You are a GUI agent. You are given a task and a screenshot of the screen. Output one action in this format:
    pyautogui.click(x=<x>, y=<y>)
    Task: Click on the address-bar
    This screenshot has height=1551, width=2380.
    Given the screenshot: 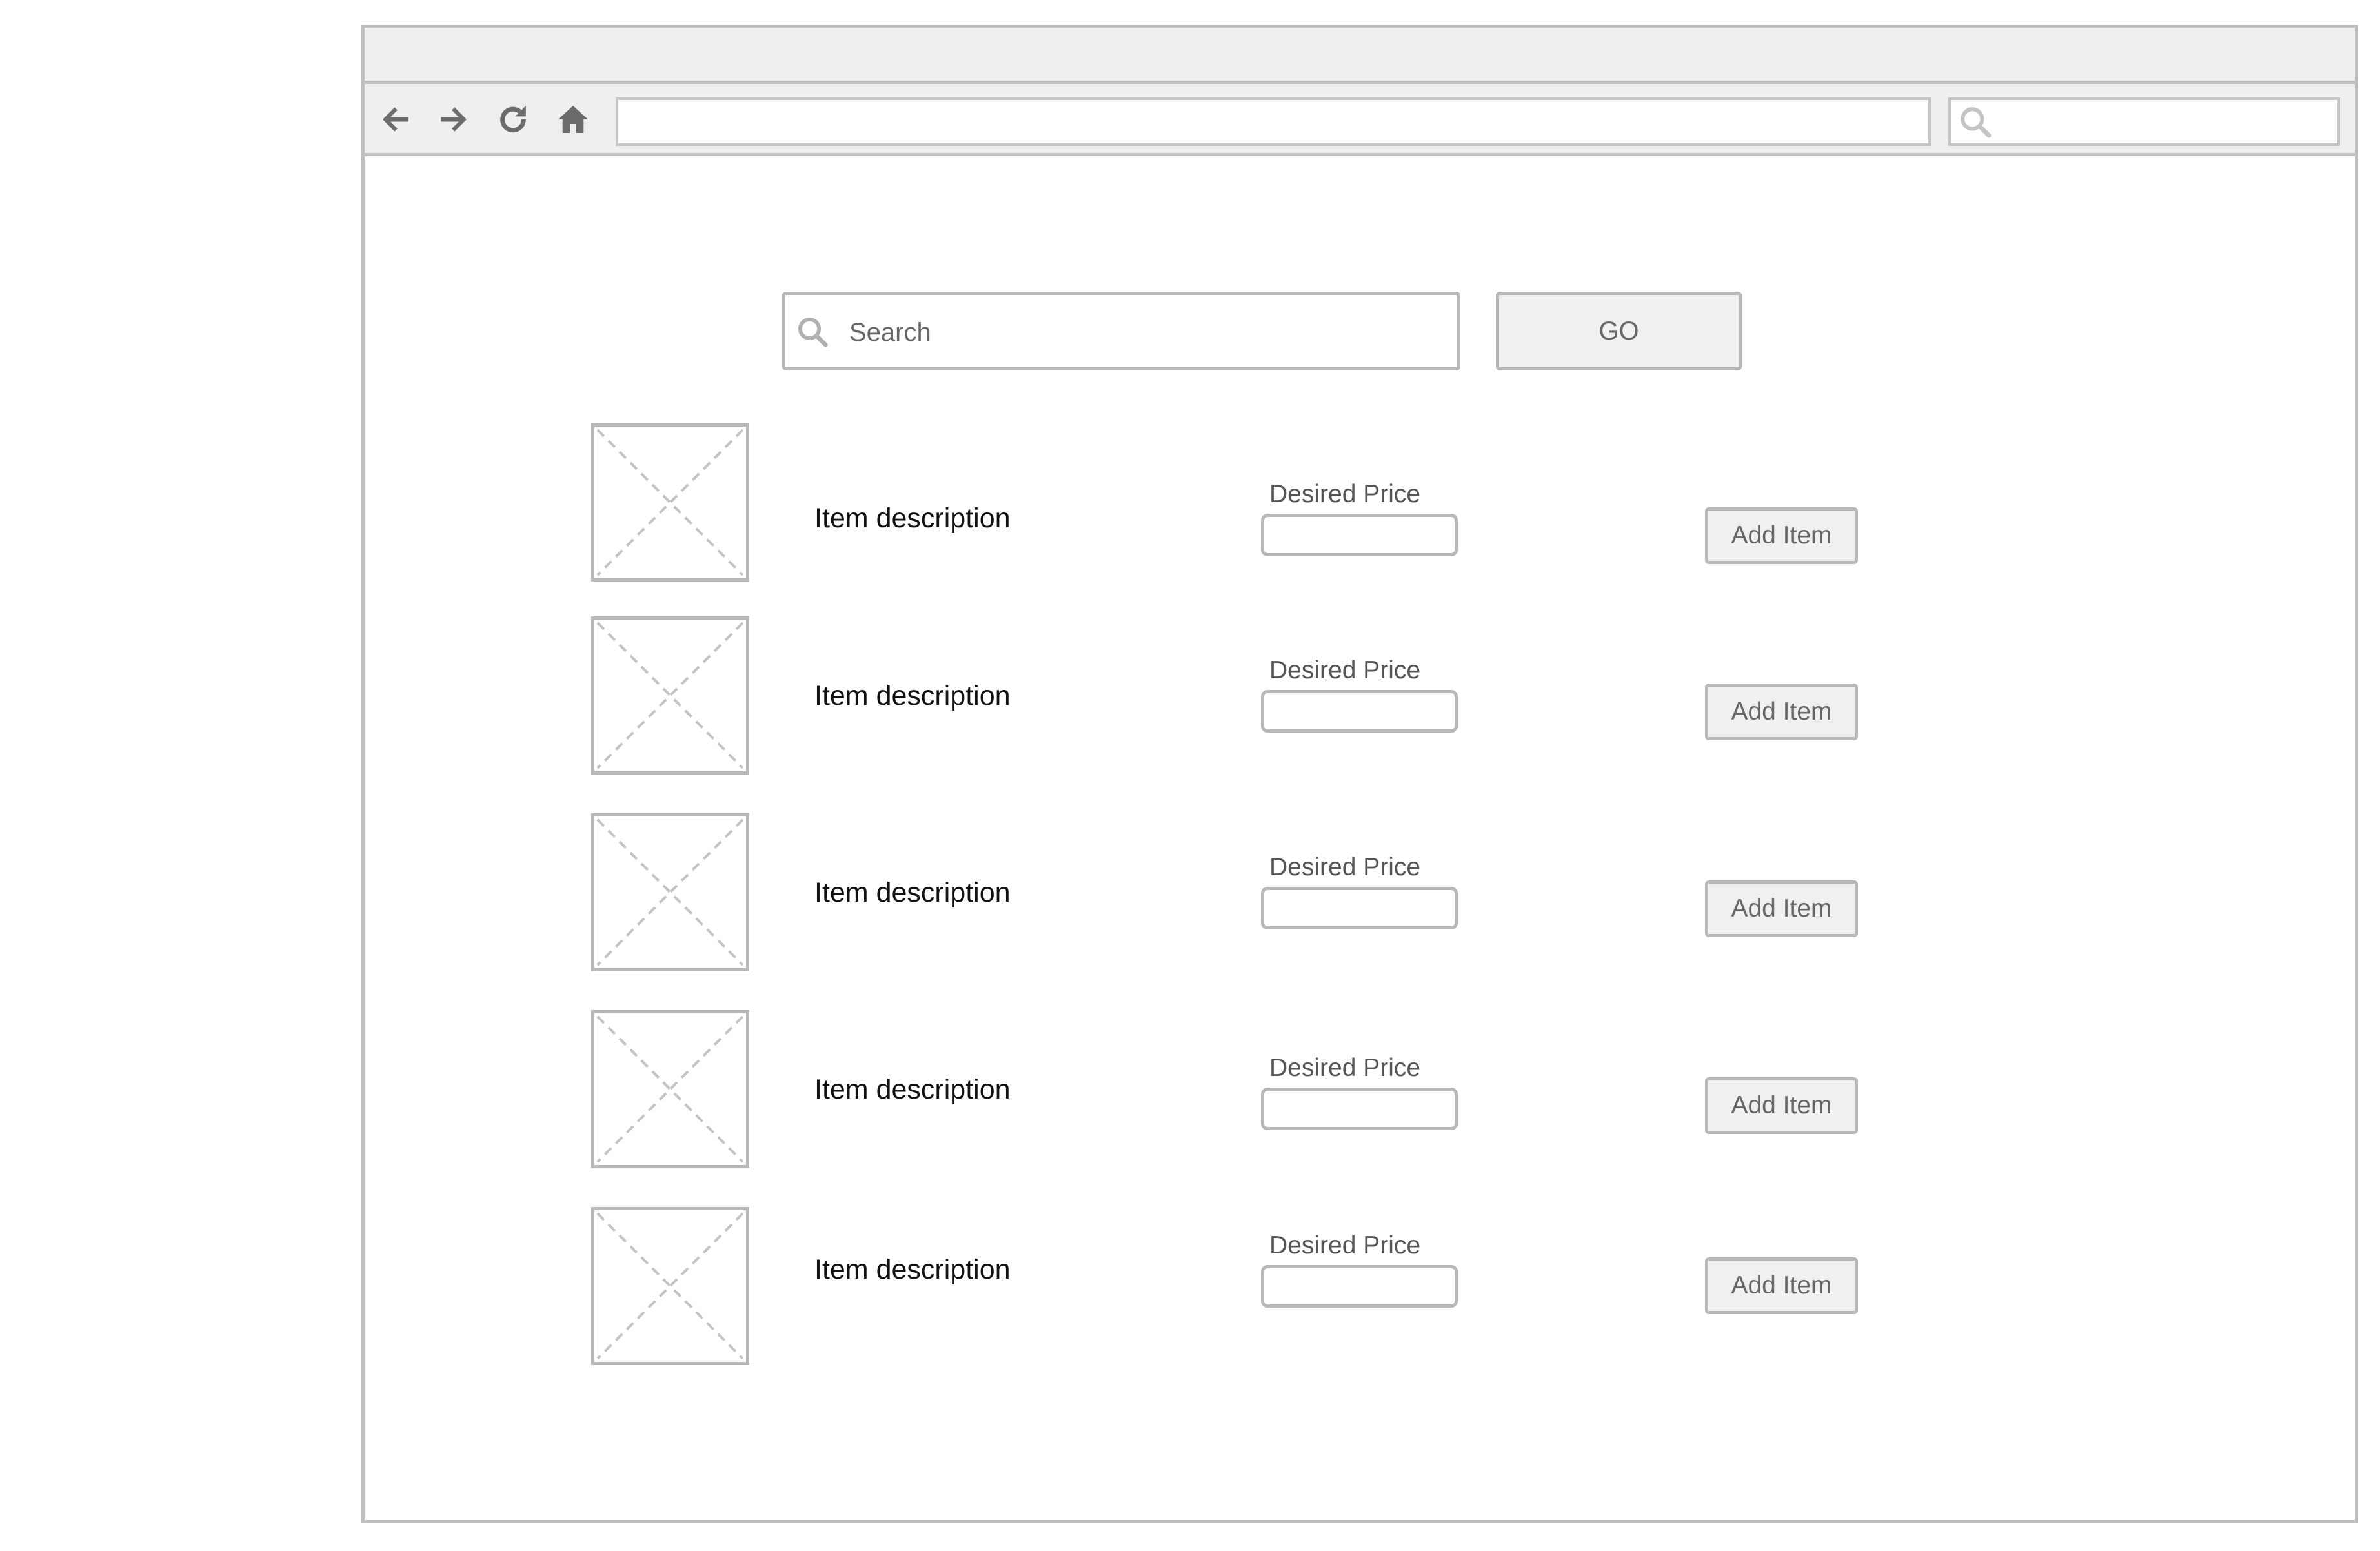 What is the action you would take?
    pyautogui.click(x=1273, y=121)
    